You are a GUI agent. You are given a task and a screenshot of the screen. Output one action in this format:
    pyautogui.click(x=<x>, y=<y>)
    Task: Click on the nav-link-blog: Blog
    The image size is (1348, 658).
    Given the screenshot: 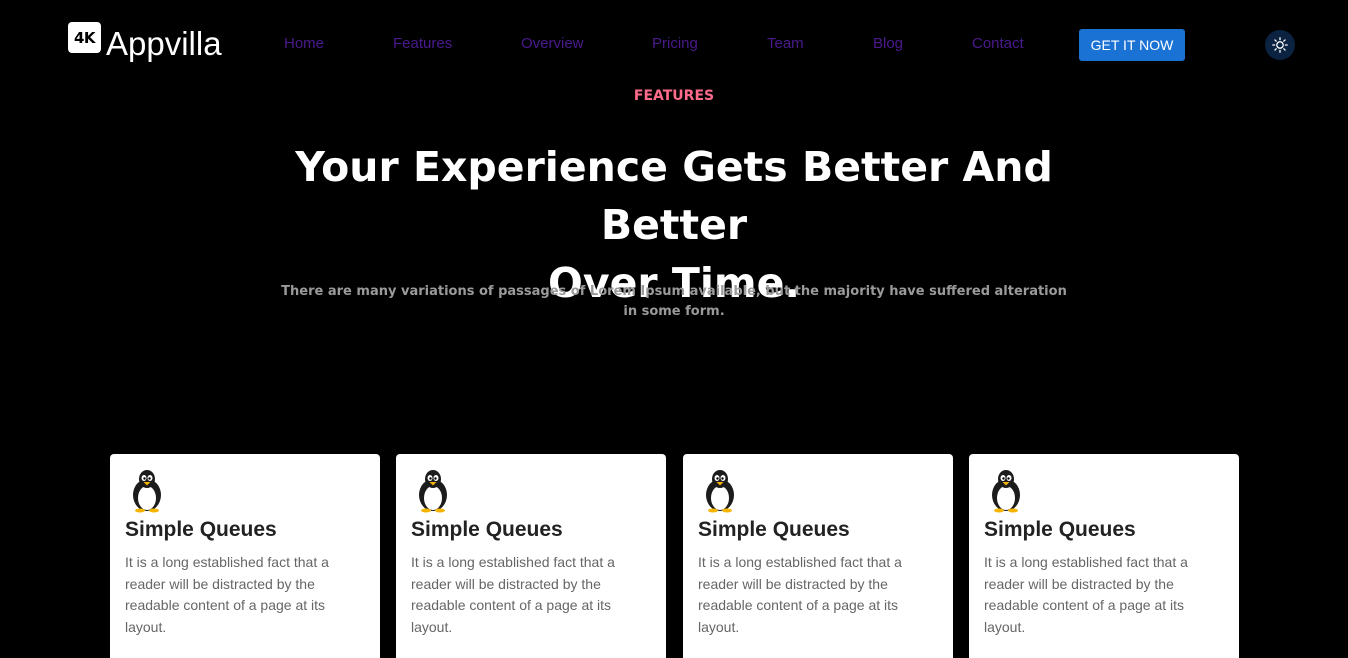 What is the action you would take?
    pyautogui.click(x=888, y=44)
    